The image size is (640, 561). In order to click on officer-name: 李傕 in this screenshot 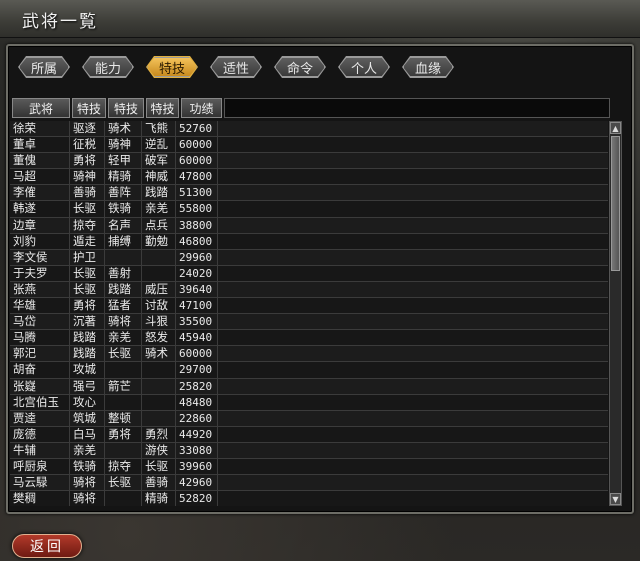, I will do `click(40, 193)`.